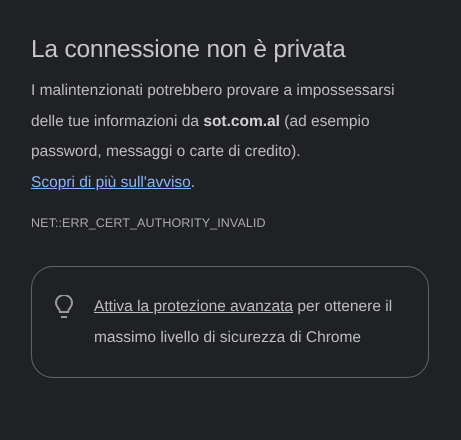  Describe the element at coordinates (111, 182) in the screenshot. I see `learn-more-link: Scopri di più sull'avviso` at that location.